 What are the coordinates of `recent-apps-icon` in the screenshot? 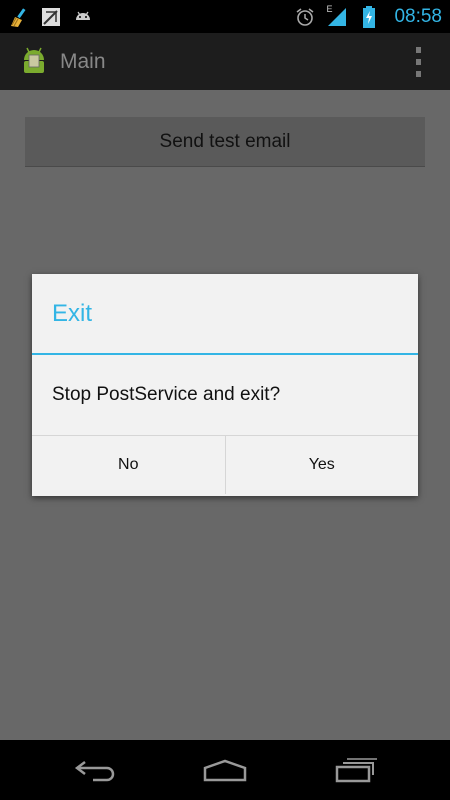 It's located at (355, 770).